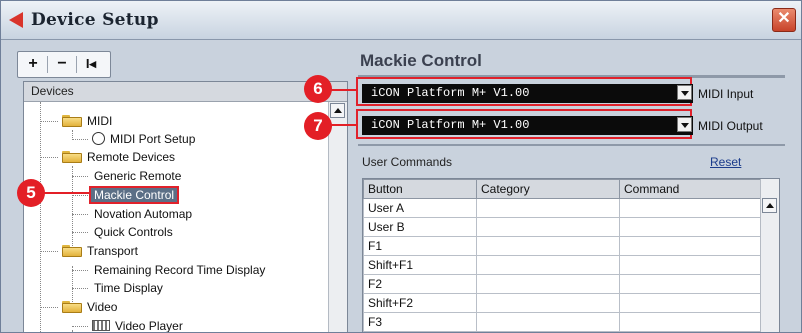  I want to click on table-row: F1, so click(563, 246).